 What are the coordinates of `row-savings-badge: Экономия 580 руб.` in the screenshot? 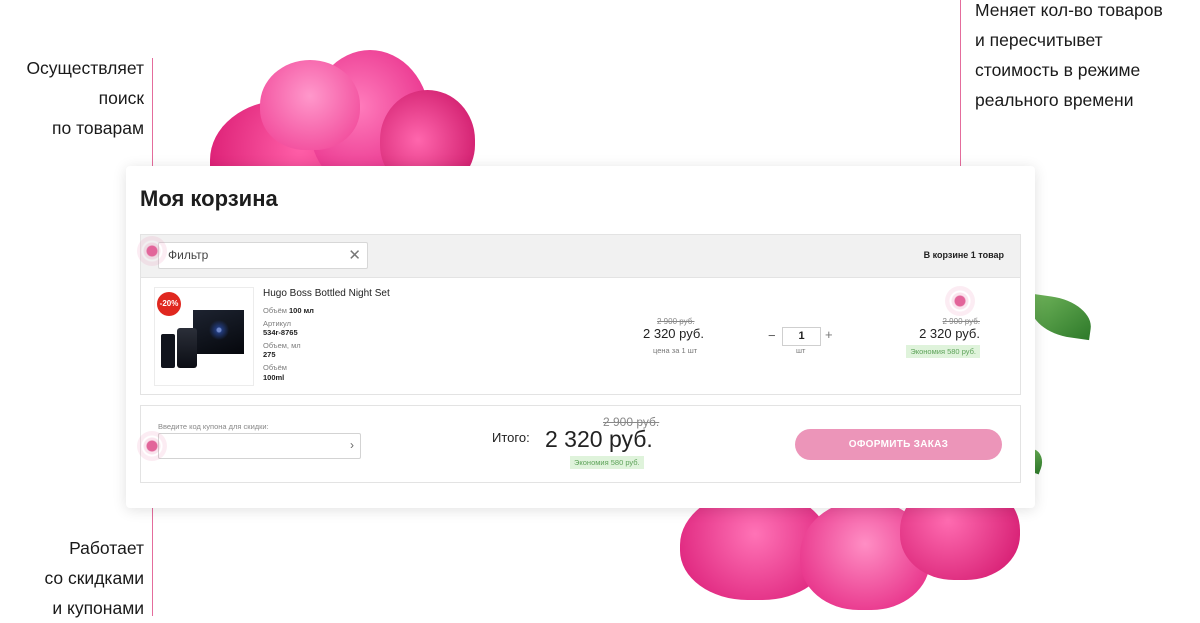 It's located at (943, 351).